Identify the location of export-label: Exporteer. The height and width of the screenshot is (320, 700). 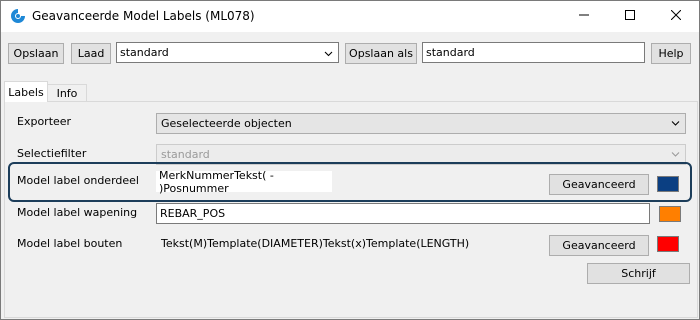
(44, 121).